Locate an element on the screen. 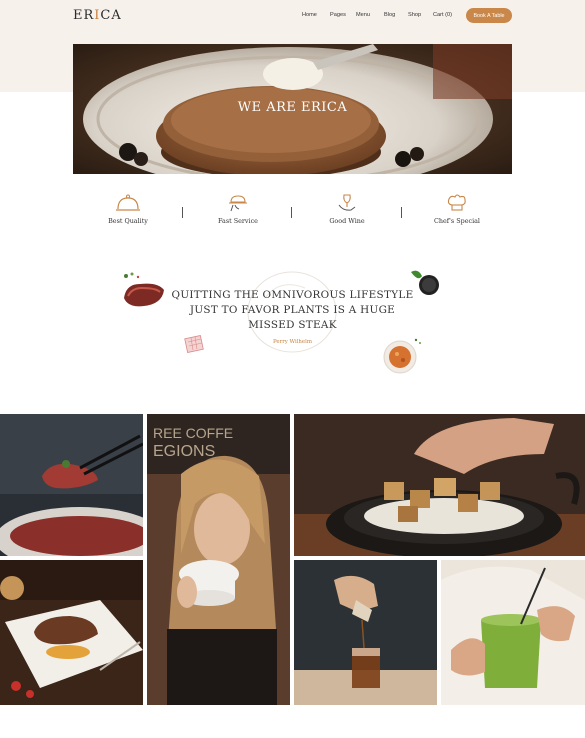 The width and height of the screenshot is (585, 738). logo: ERICA is located at coordinates (97, 15).